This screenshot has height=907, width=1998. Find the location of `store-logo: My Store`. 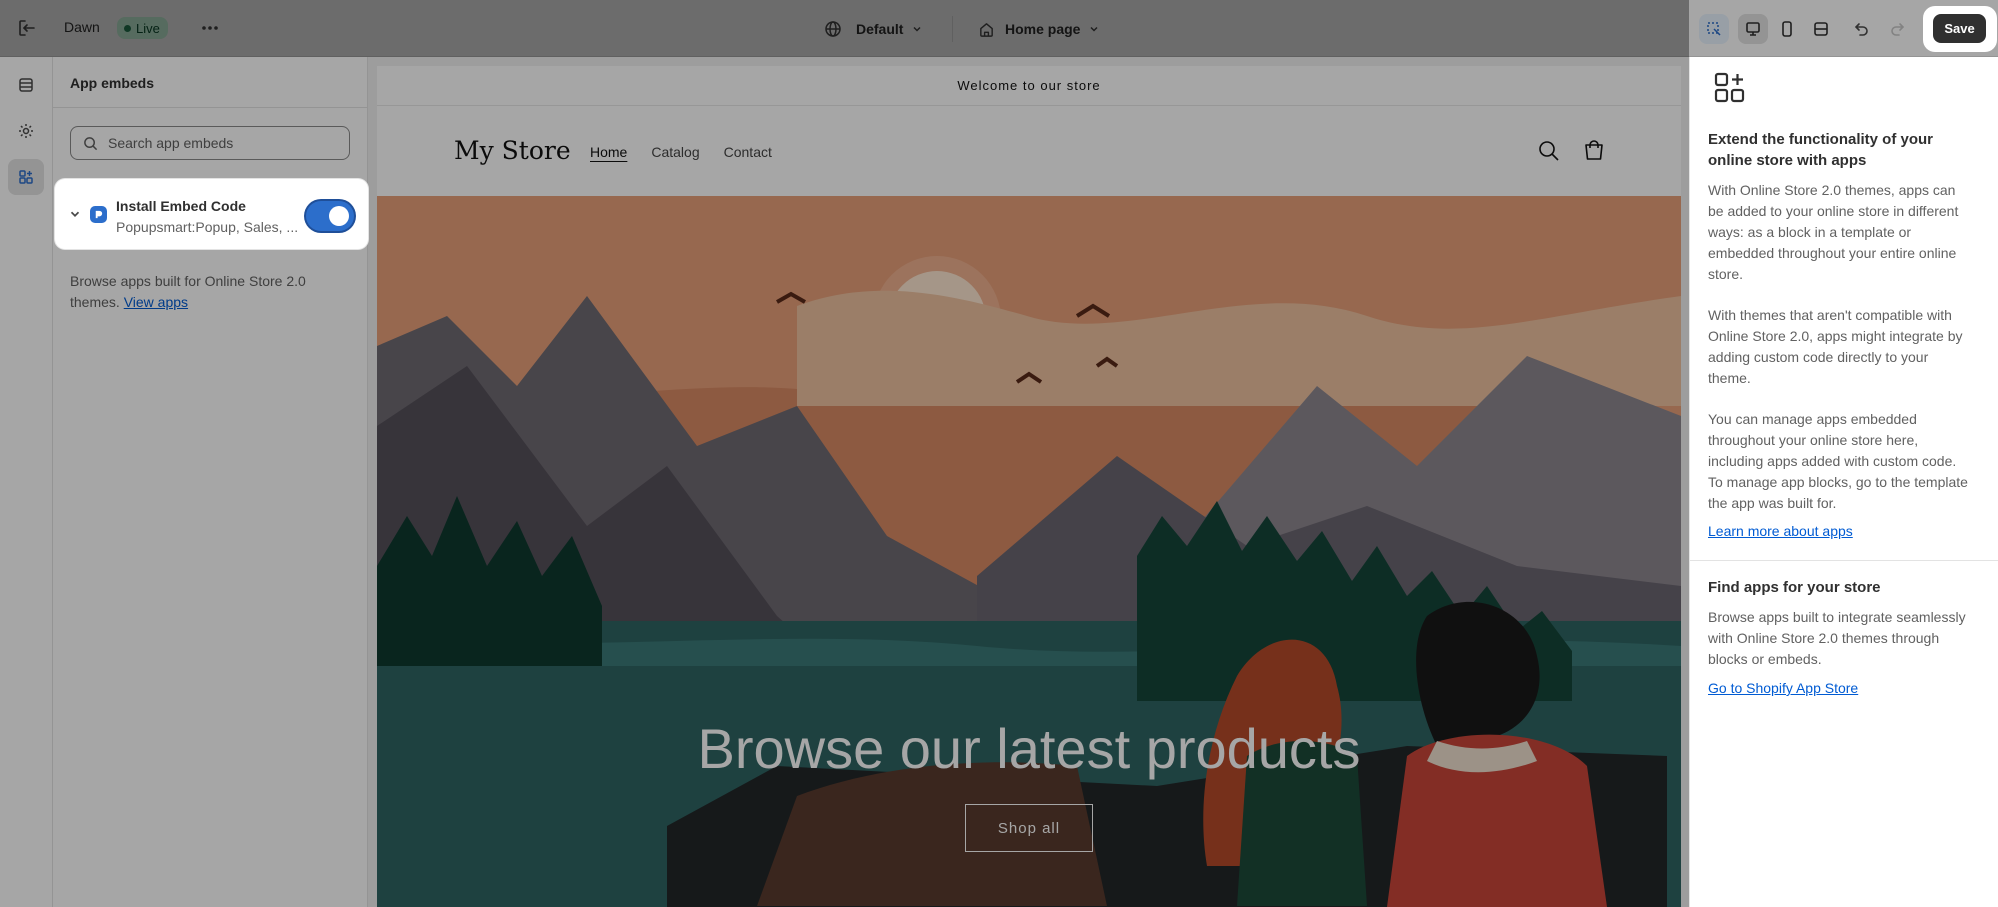

store-logo: My Store is located at coordinates (512, 150).